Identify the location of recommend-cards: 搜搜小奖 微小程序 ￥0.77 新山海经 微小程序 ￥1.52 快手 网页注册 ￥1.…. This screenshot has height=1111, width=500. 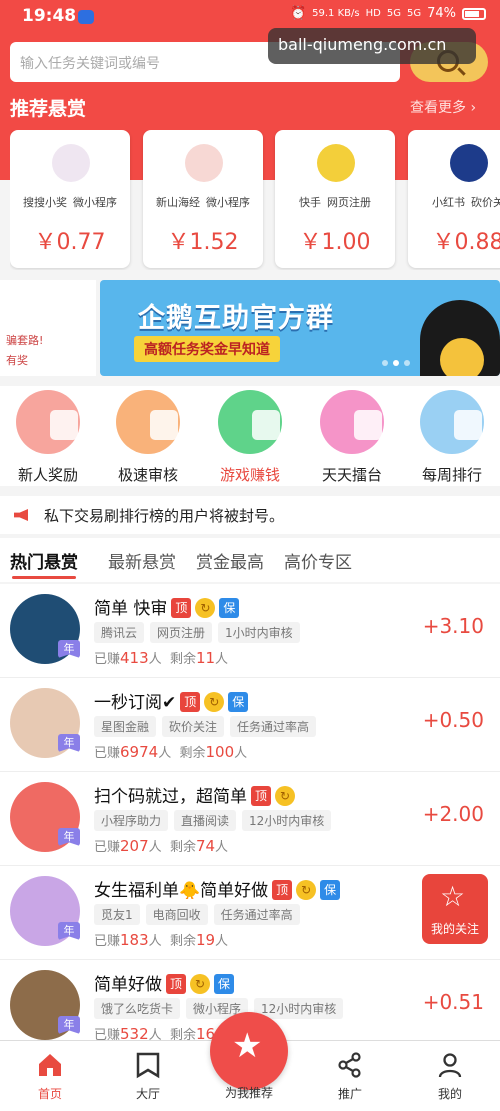
(255, 200).